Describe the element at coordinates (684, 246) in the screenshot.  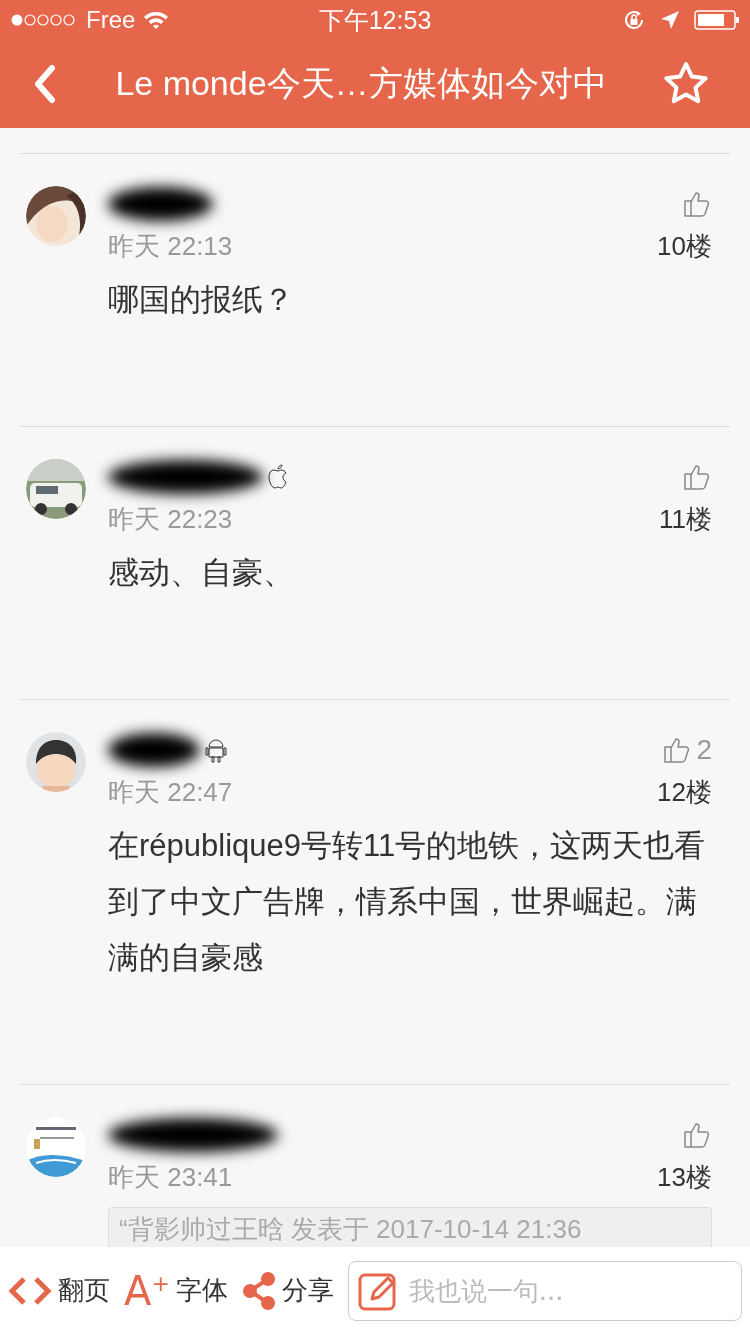
I see `floor-number: 10楼` at that location.